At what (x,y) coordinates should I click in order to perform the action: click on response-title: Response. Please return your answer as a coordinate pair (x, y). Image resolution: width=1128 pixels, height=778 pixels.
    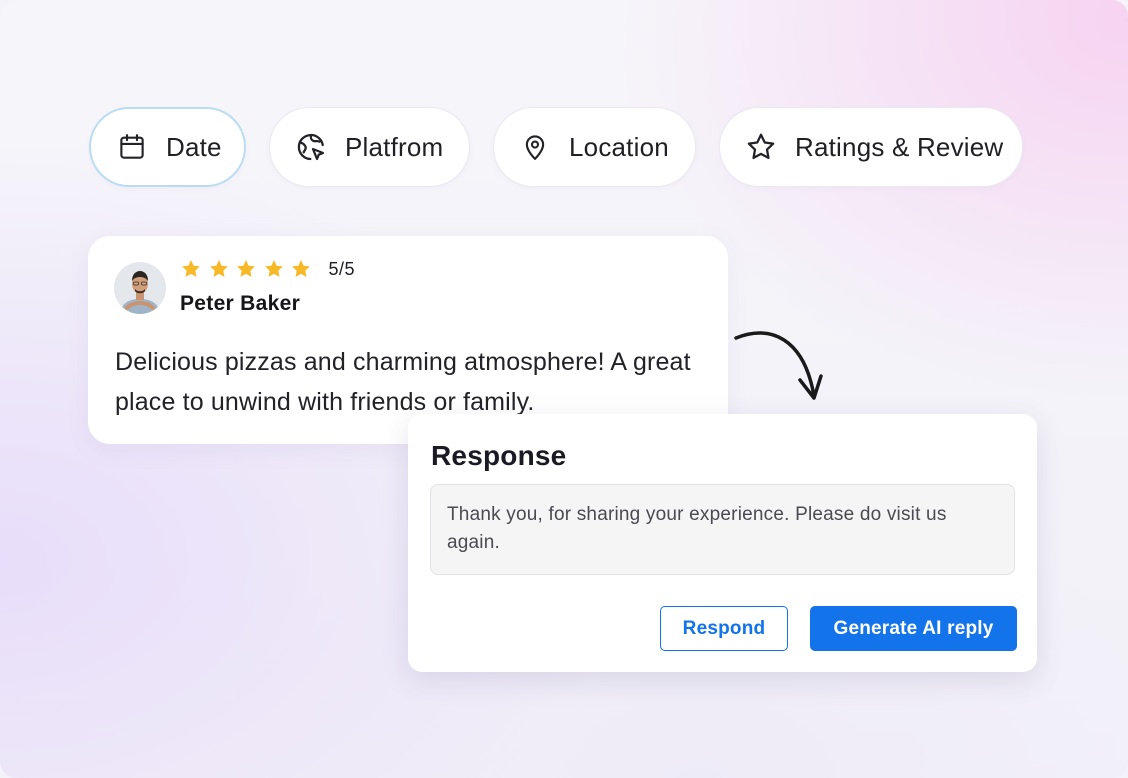
    Looking at the image, I should click on (499, 455).